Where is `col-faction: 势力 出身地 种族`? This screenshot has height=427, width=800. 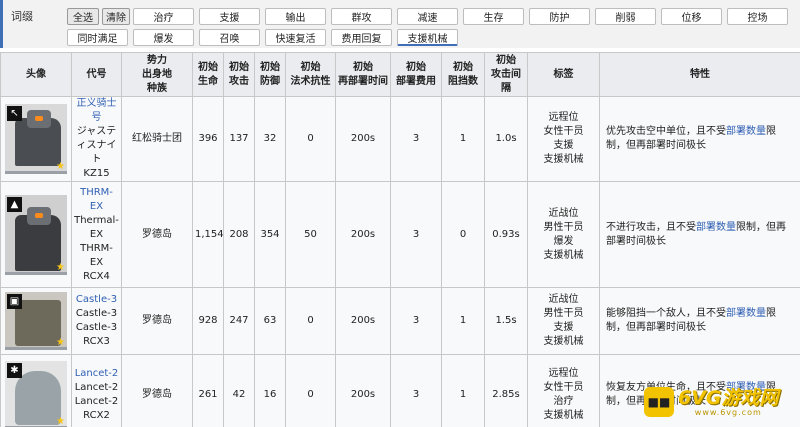
col-faction: 势力 出身地 种族 is located at coordinates (157, 74).